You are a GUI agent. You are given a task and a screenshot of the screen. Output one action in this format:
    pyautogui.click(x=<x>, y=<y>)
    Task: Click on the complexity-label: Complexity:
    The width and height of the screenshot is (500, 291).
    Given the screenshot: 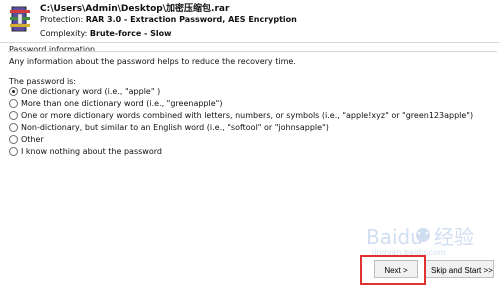 What is the action you would take?
    pyautogui.click(x=64, y=33)
    